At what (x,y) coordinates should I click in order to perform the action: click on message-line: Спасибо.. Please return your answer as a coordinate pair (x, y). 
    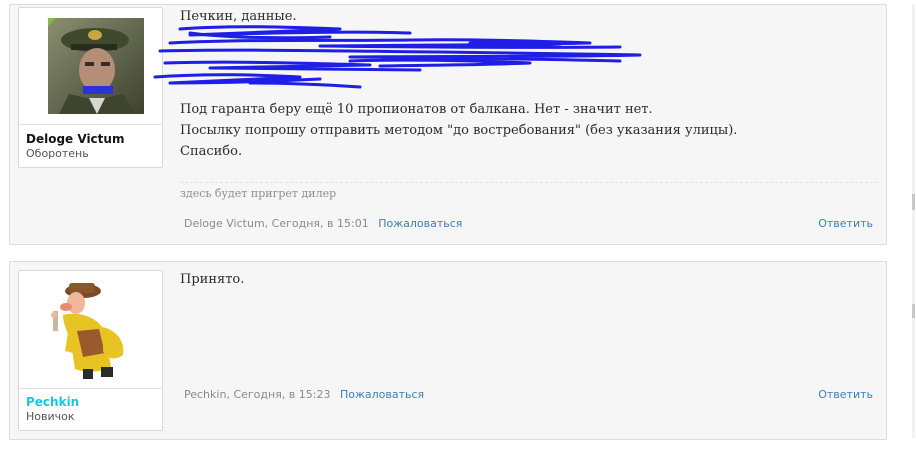
    Looking at the image, I should click on (211, 151).